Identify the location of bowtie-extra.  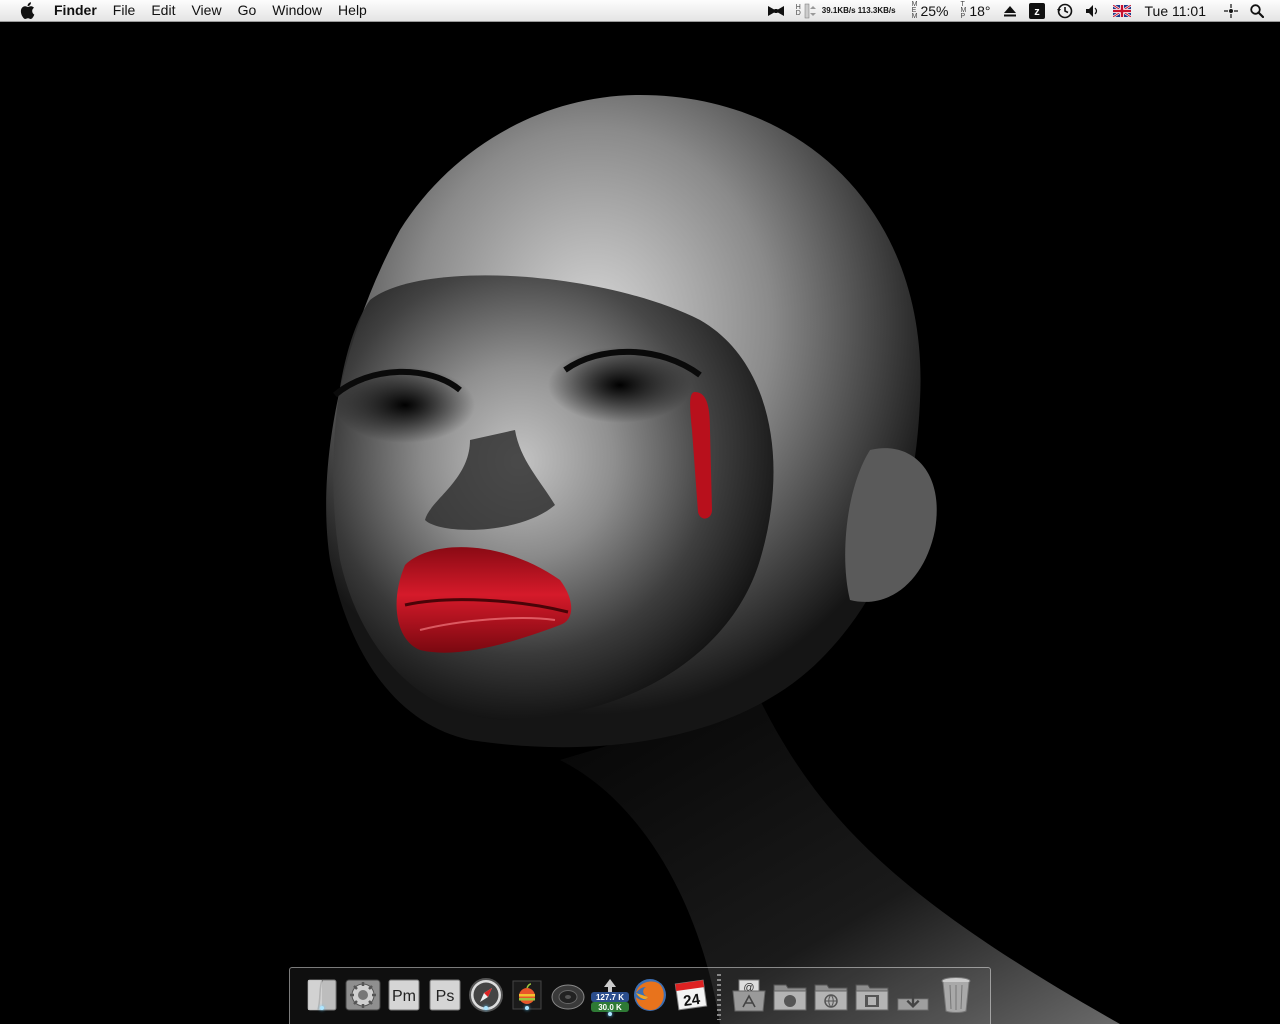
(776, 10).